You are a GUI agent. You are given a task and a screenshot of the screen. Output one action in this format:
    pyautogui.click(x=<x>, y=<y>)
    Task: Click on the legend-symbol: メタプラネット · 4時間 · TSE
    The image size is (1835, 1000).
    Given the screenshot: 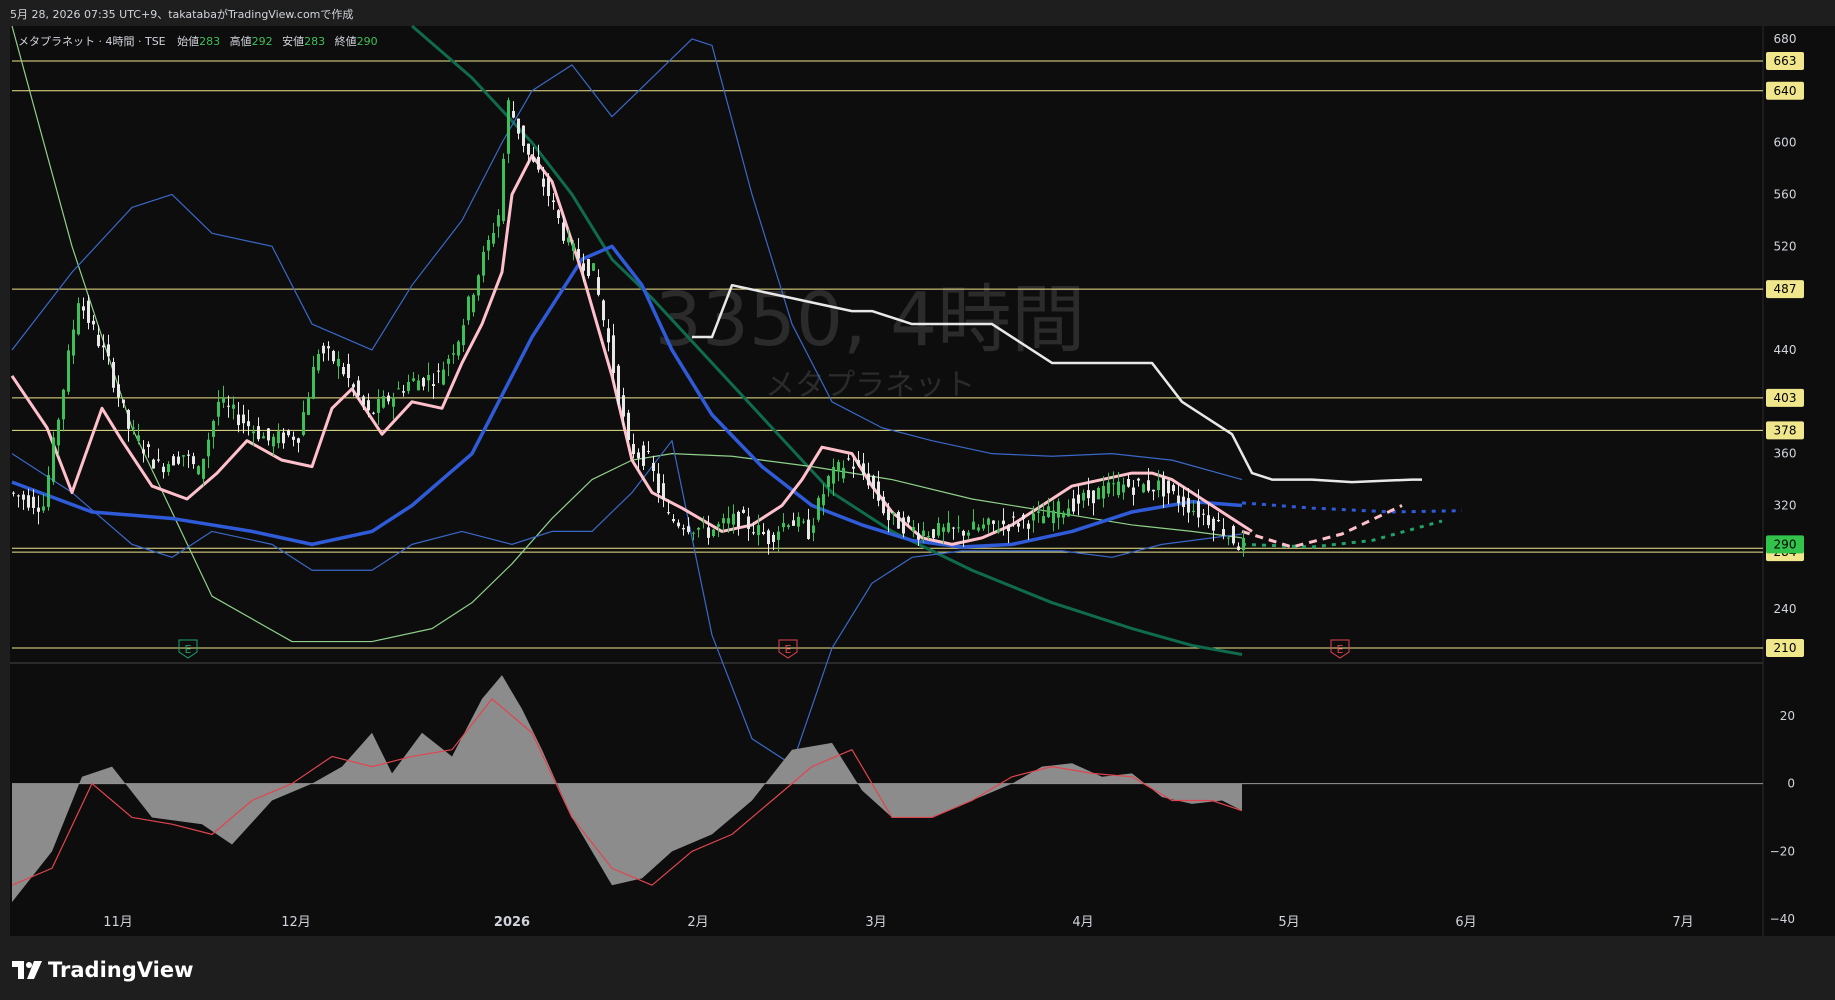 What is the action you would take?
    pyautogui.click(x=92, y=41)
    